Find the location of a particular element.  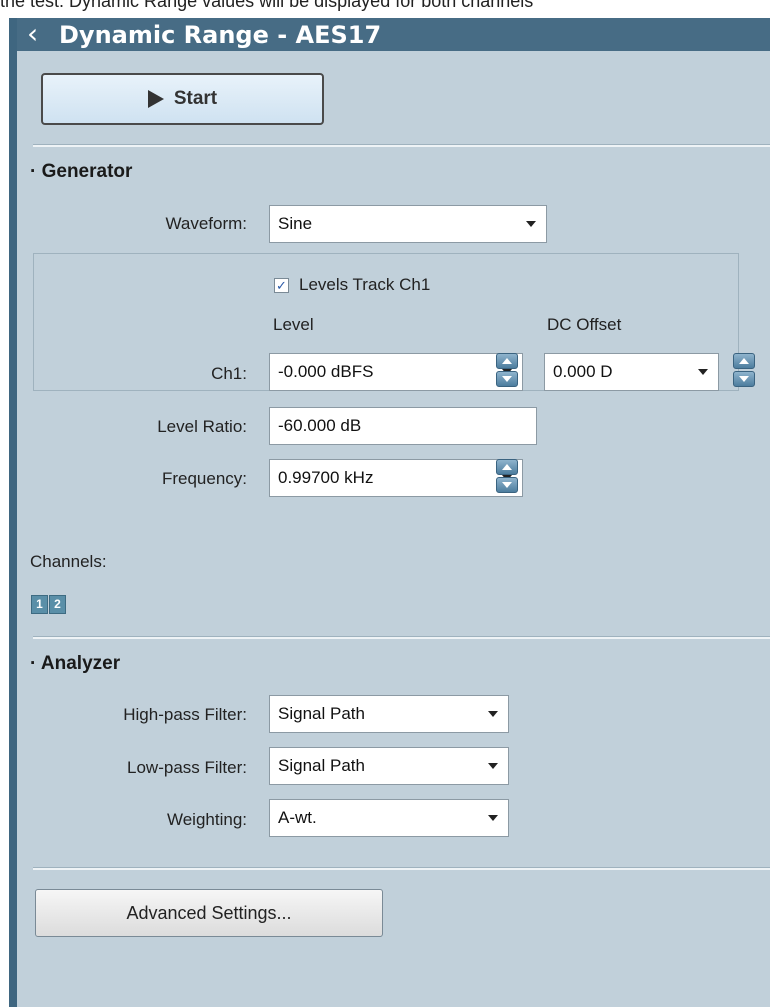

waveform-dropdown: Sine is located at coordinates (408, 224).